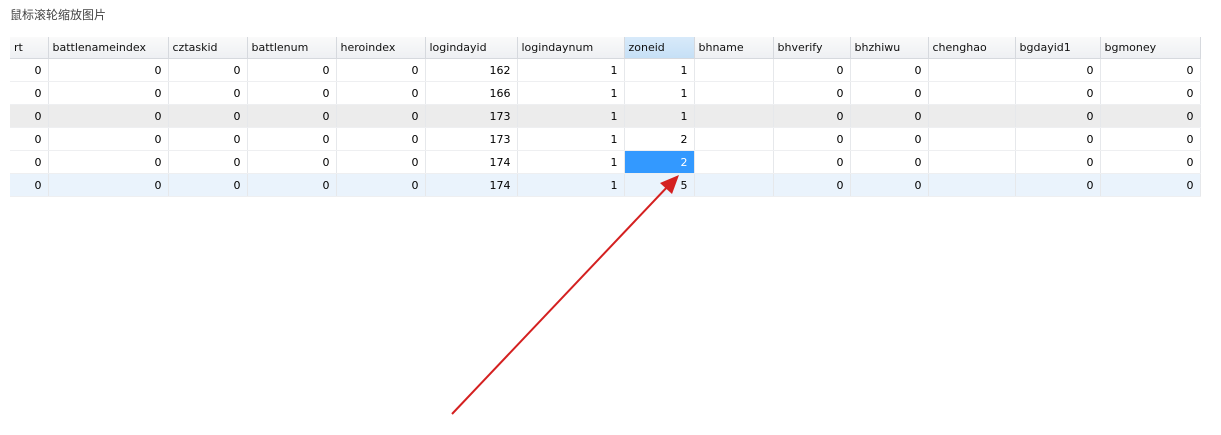 Image resolution: width=1221 pixels, height=435 pixels. What do you see at coordinates (561, 299) in the screenshot?
I see `arrow-line` at bounding box center [561, 299].